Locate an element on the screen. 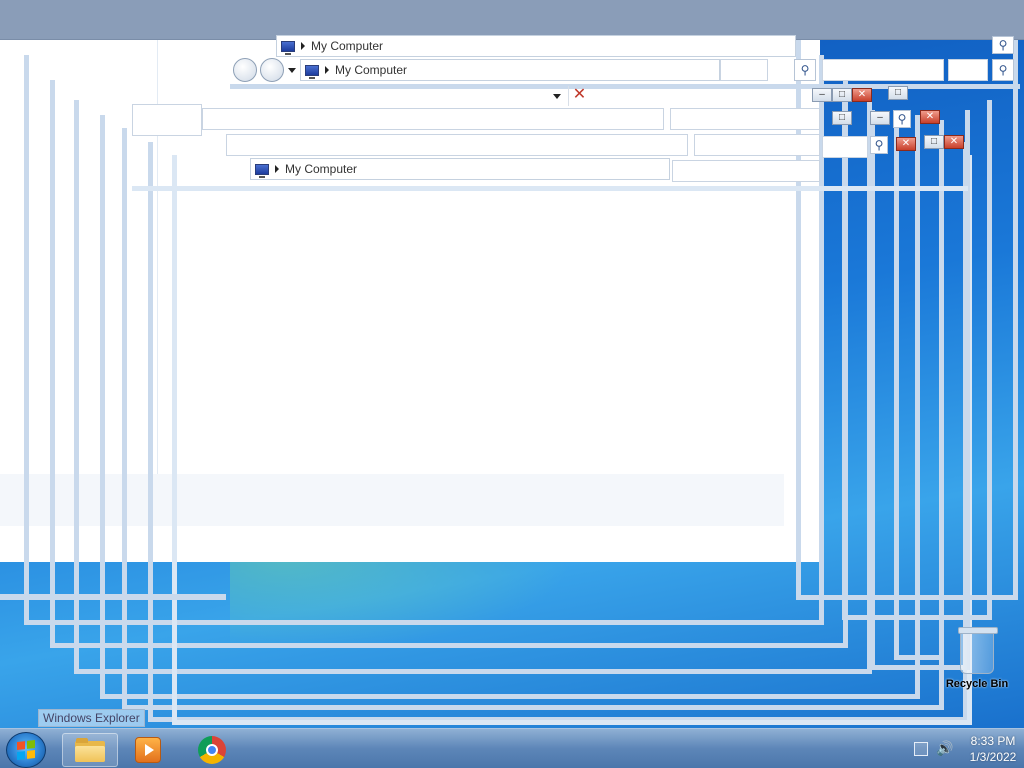 The image size is (1024, 768). taskbar: 🔊 8:33 PM 1/3/2022 is located at coordinates (512, 748).